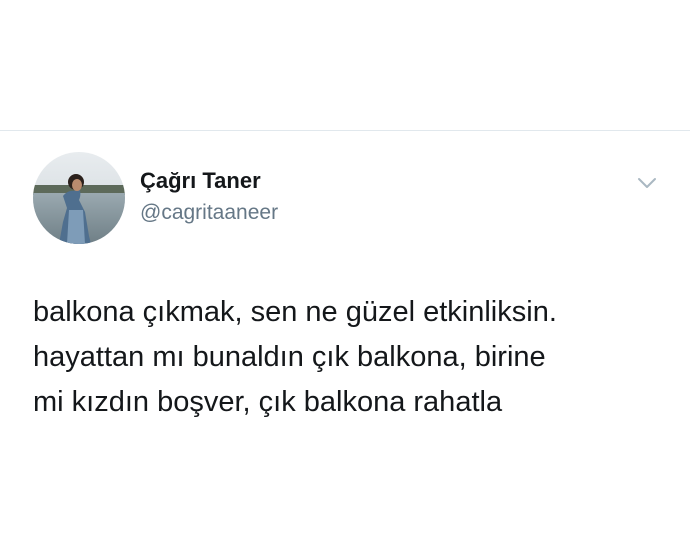 This screenshot has width=690, height=557. I want to click on avatar-photo, so click(79, 198).